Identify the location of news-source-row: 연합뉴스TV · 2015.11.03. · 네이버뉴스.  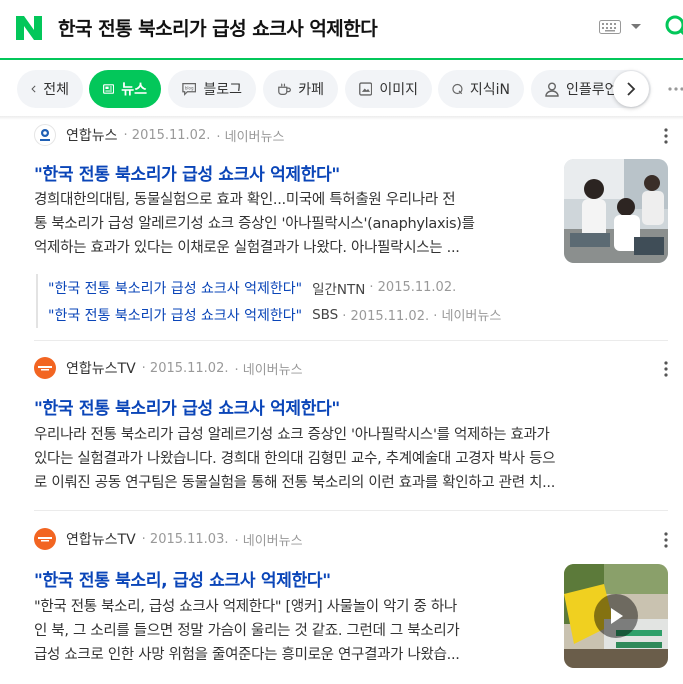
(168, 539).